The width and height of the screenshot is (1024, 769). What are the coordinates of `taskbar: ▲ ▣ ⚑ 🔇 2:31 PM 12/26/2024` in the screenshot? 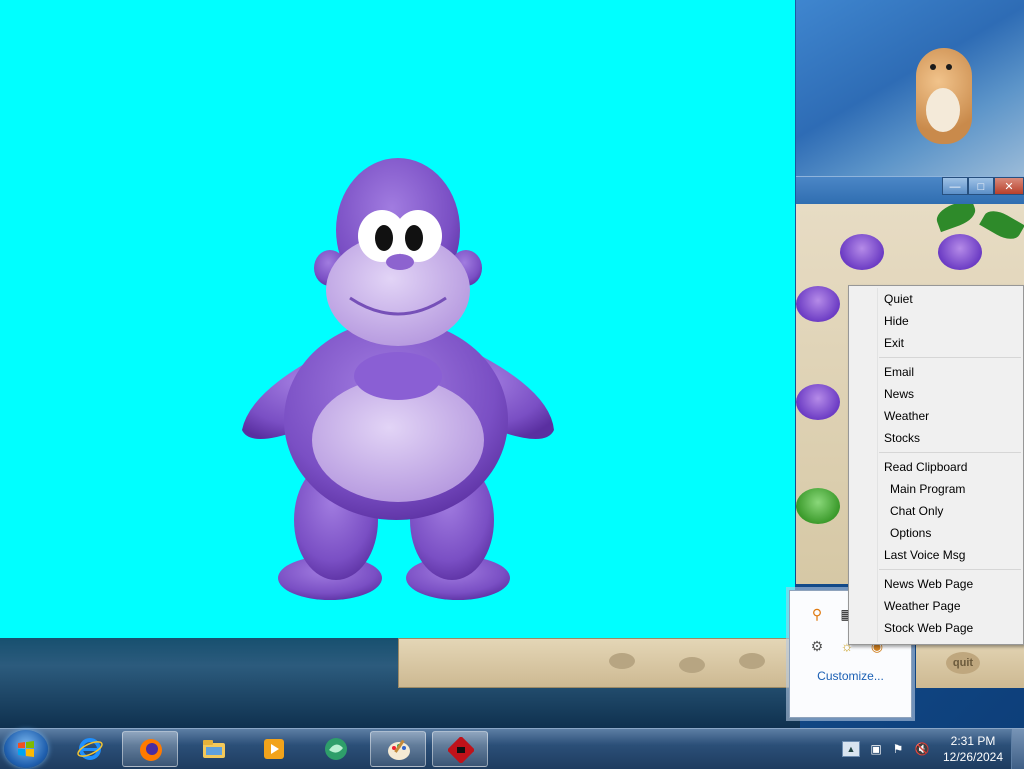 It's located at (512, 748).